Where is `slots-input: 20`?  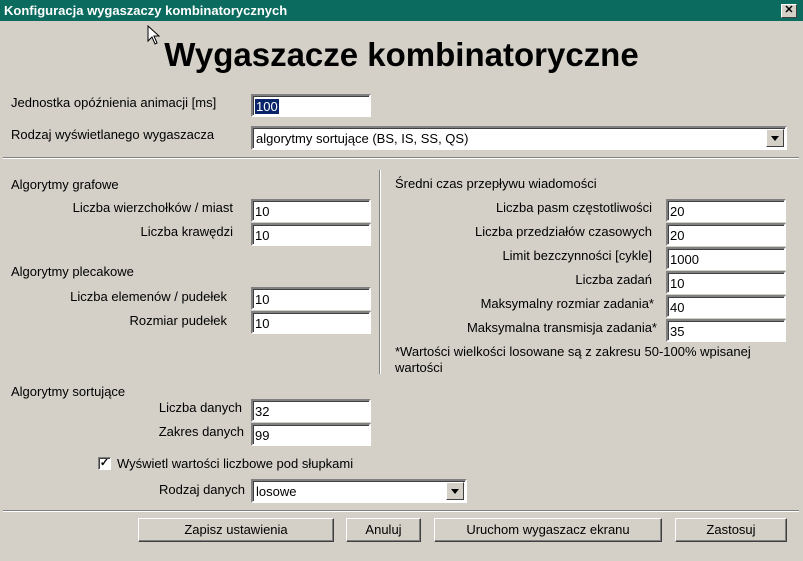 slots-input: 20 is located at coordinates (726, 234).